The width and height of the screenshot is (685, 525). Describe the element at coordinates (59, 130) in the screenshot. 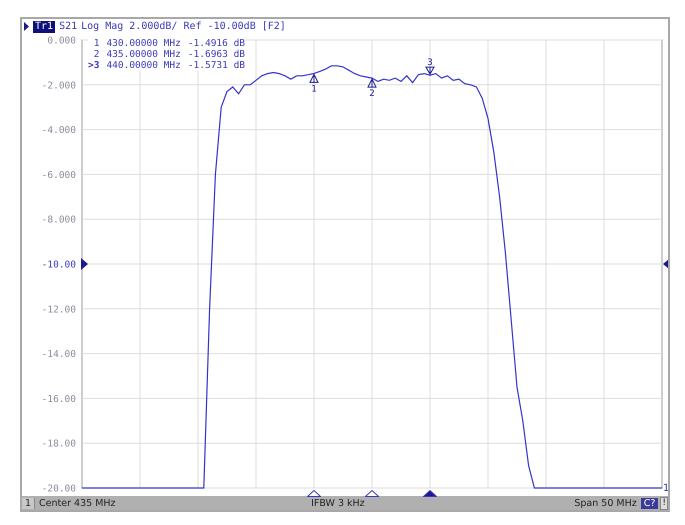

I see `y-tick-label: -4.000` at that location.